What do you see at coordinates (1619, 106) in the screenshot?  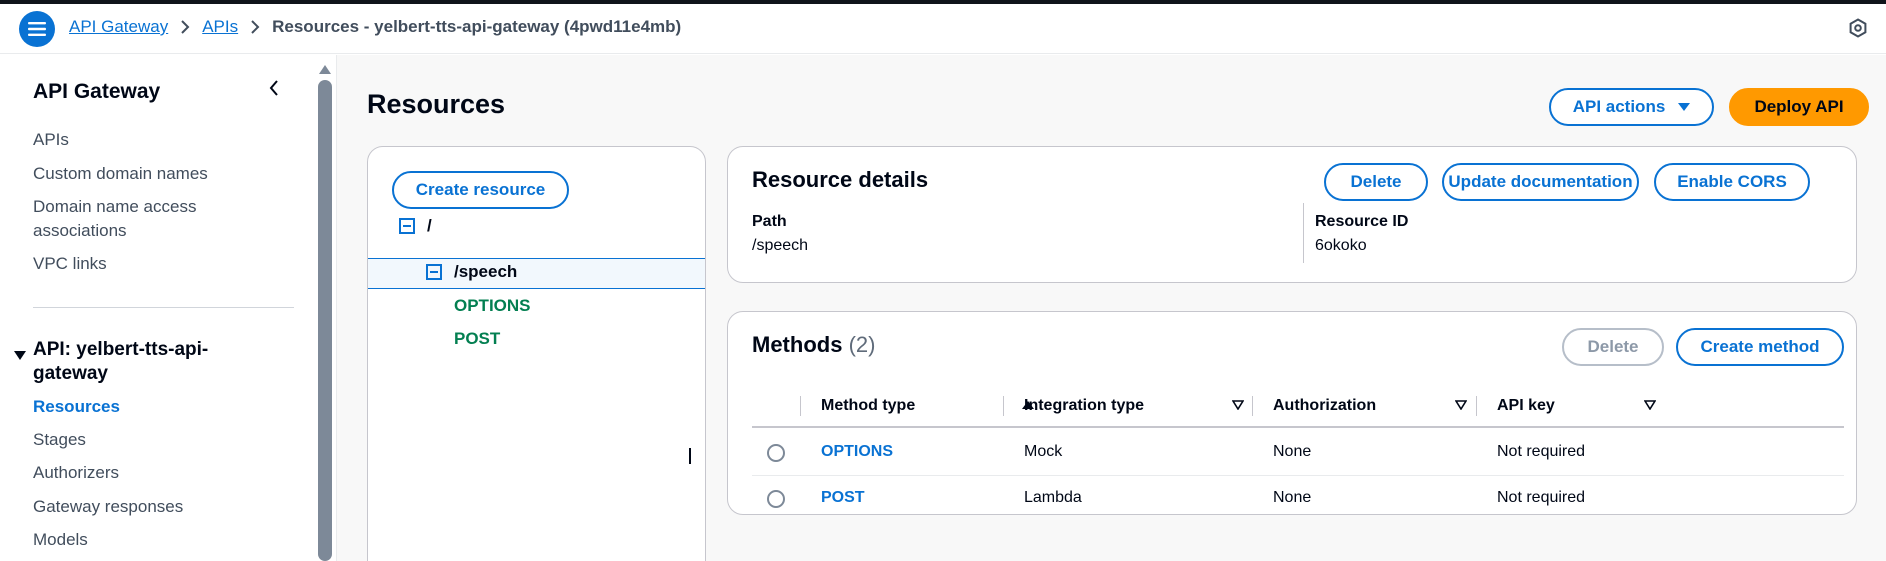 I see `api-actions-label: API actions` at bounding box center [1619, 106].